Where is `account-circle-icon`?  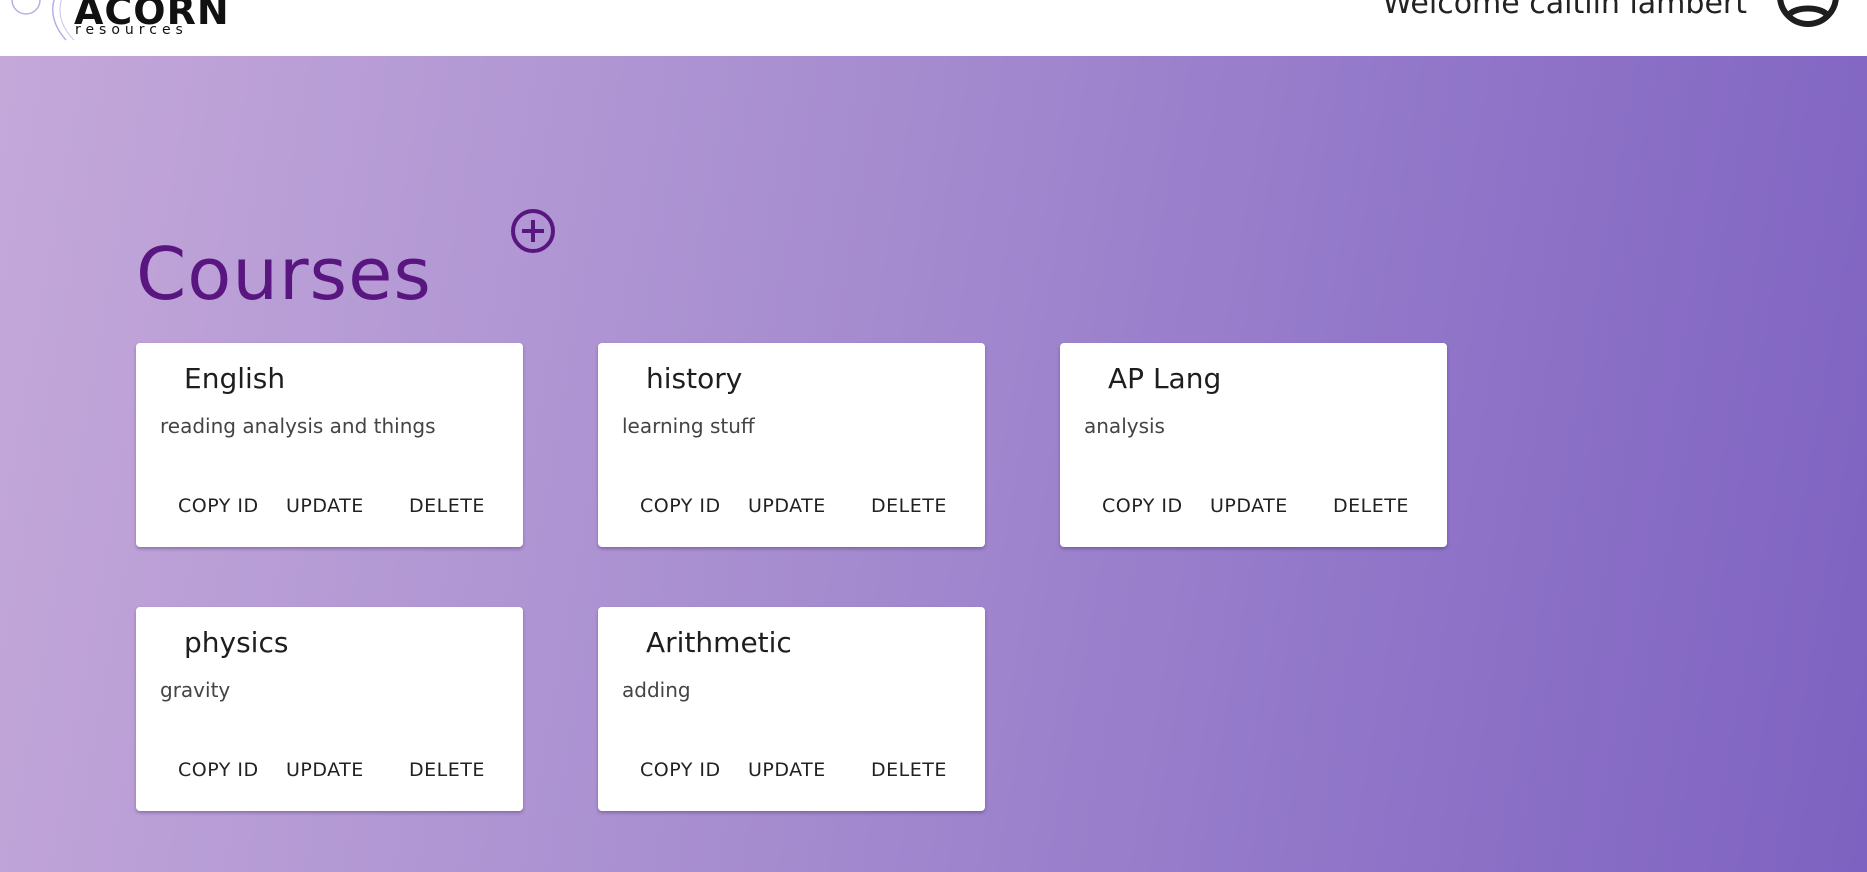 account-circle-icon is located at coordinates (1808, 13).